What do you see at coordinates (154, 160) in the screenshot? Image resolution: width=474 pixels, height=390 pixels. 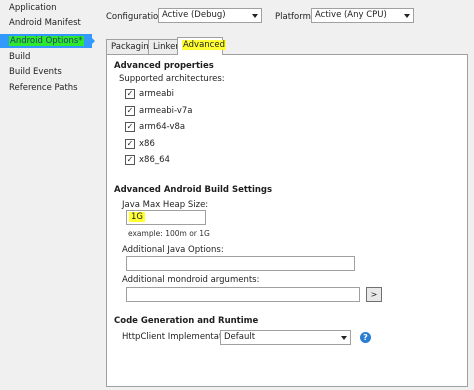 I see `x86-64-label: x86_64` at bounding box center [154, 160].